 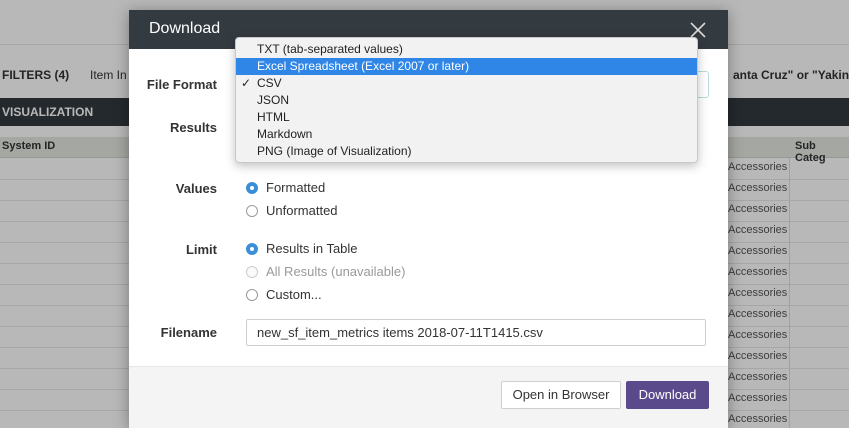 What do you see at coordinates (273, 100) in the screenshot?
I see `option-label: JSON` at bounding box center [273, 100].